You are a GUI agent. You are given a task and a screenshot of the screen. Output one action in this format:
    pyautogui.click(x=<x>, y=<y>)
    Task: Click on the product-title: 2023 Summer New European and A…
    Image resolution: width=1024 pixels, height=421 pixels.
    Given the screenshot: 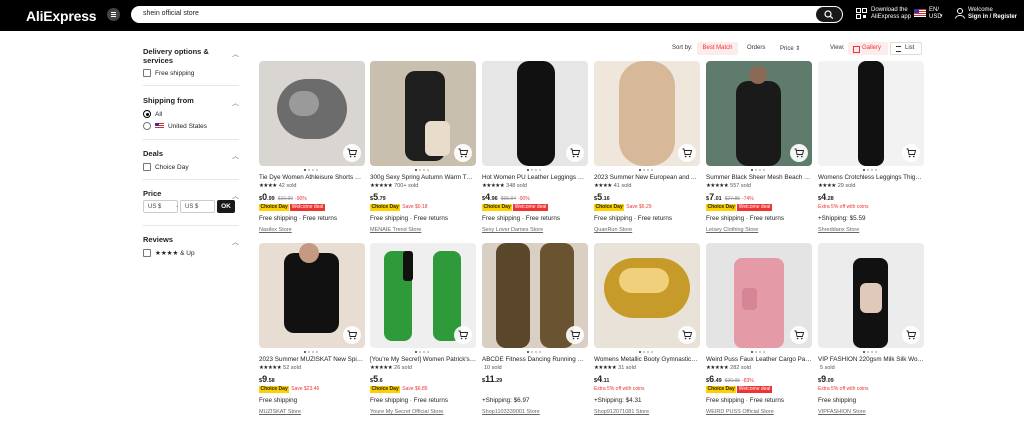 What is the action you would take?
    pyautogui.click(x=647, y=177)
    